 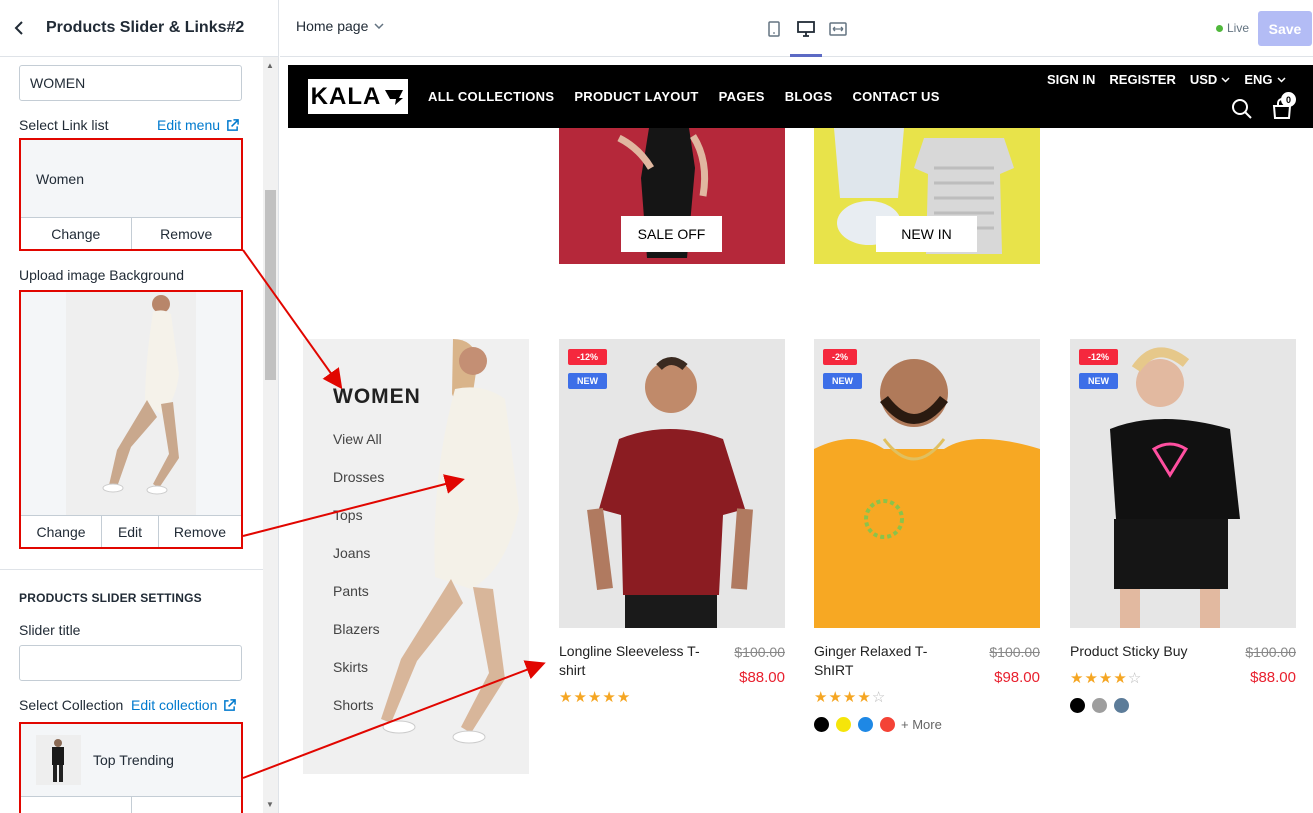 What do you see at coordinates (358, 450) in the screenshot?
I see `women-link-view-all: View All` at bounding box center [358, 450].